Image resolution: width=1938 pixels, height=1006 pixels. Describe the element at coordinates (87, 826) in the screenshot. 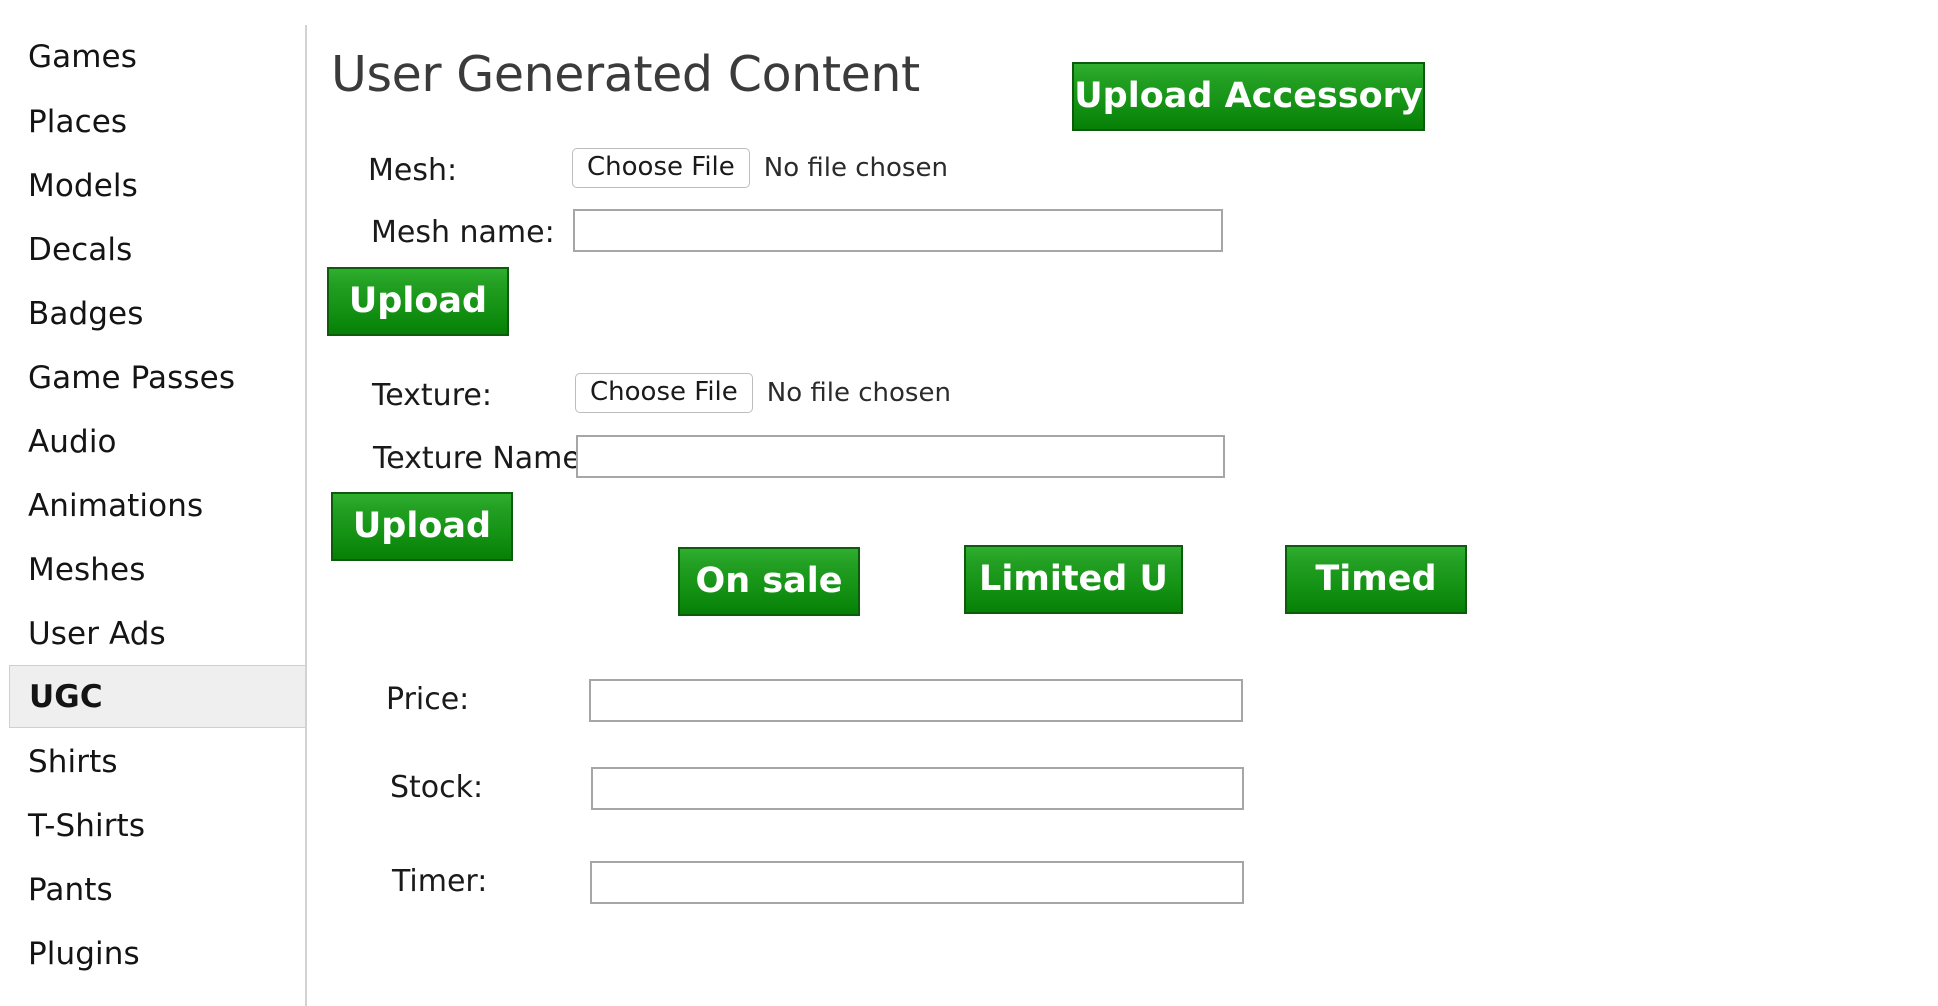

I see `sidebar-item-label: T-Shirts` at that location.